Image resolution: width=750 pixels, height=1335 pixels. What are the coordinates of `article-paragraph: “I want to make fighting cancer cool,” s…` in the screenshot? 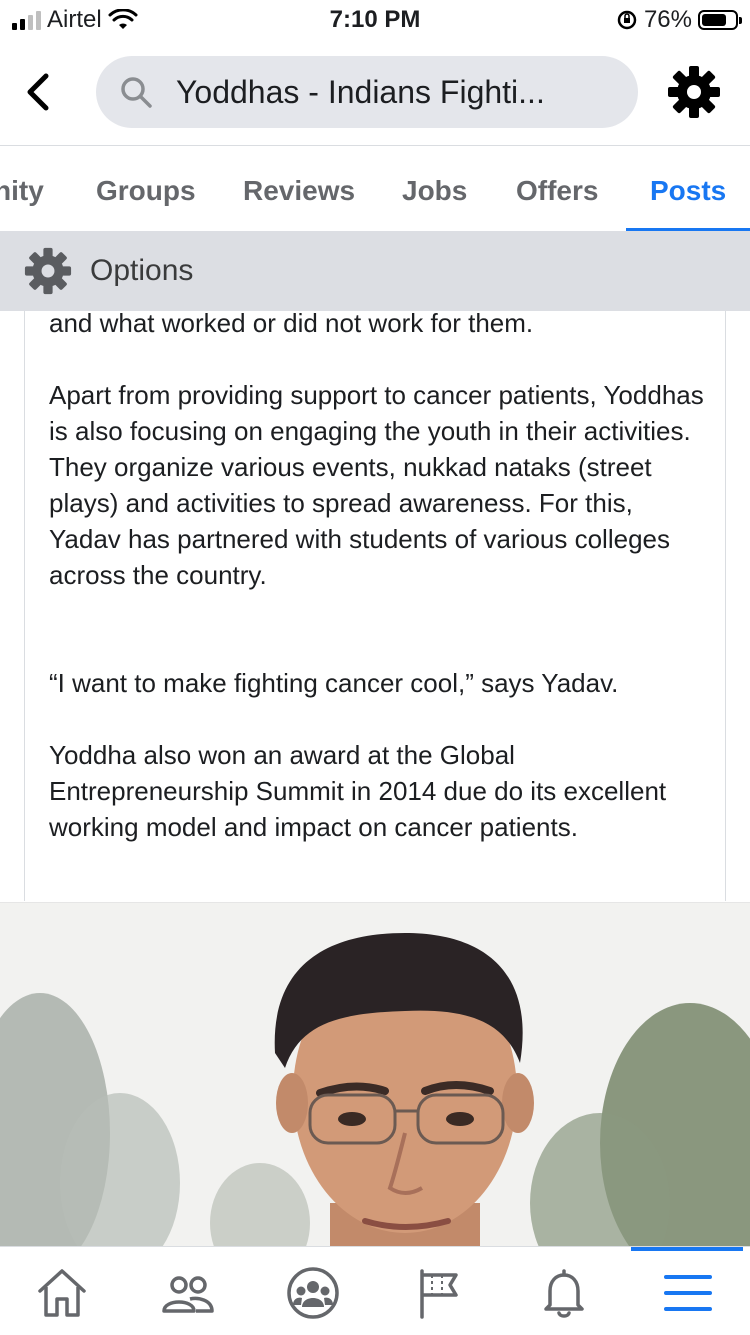 It's located at (334, 683).